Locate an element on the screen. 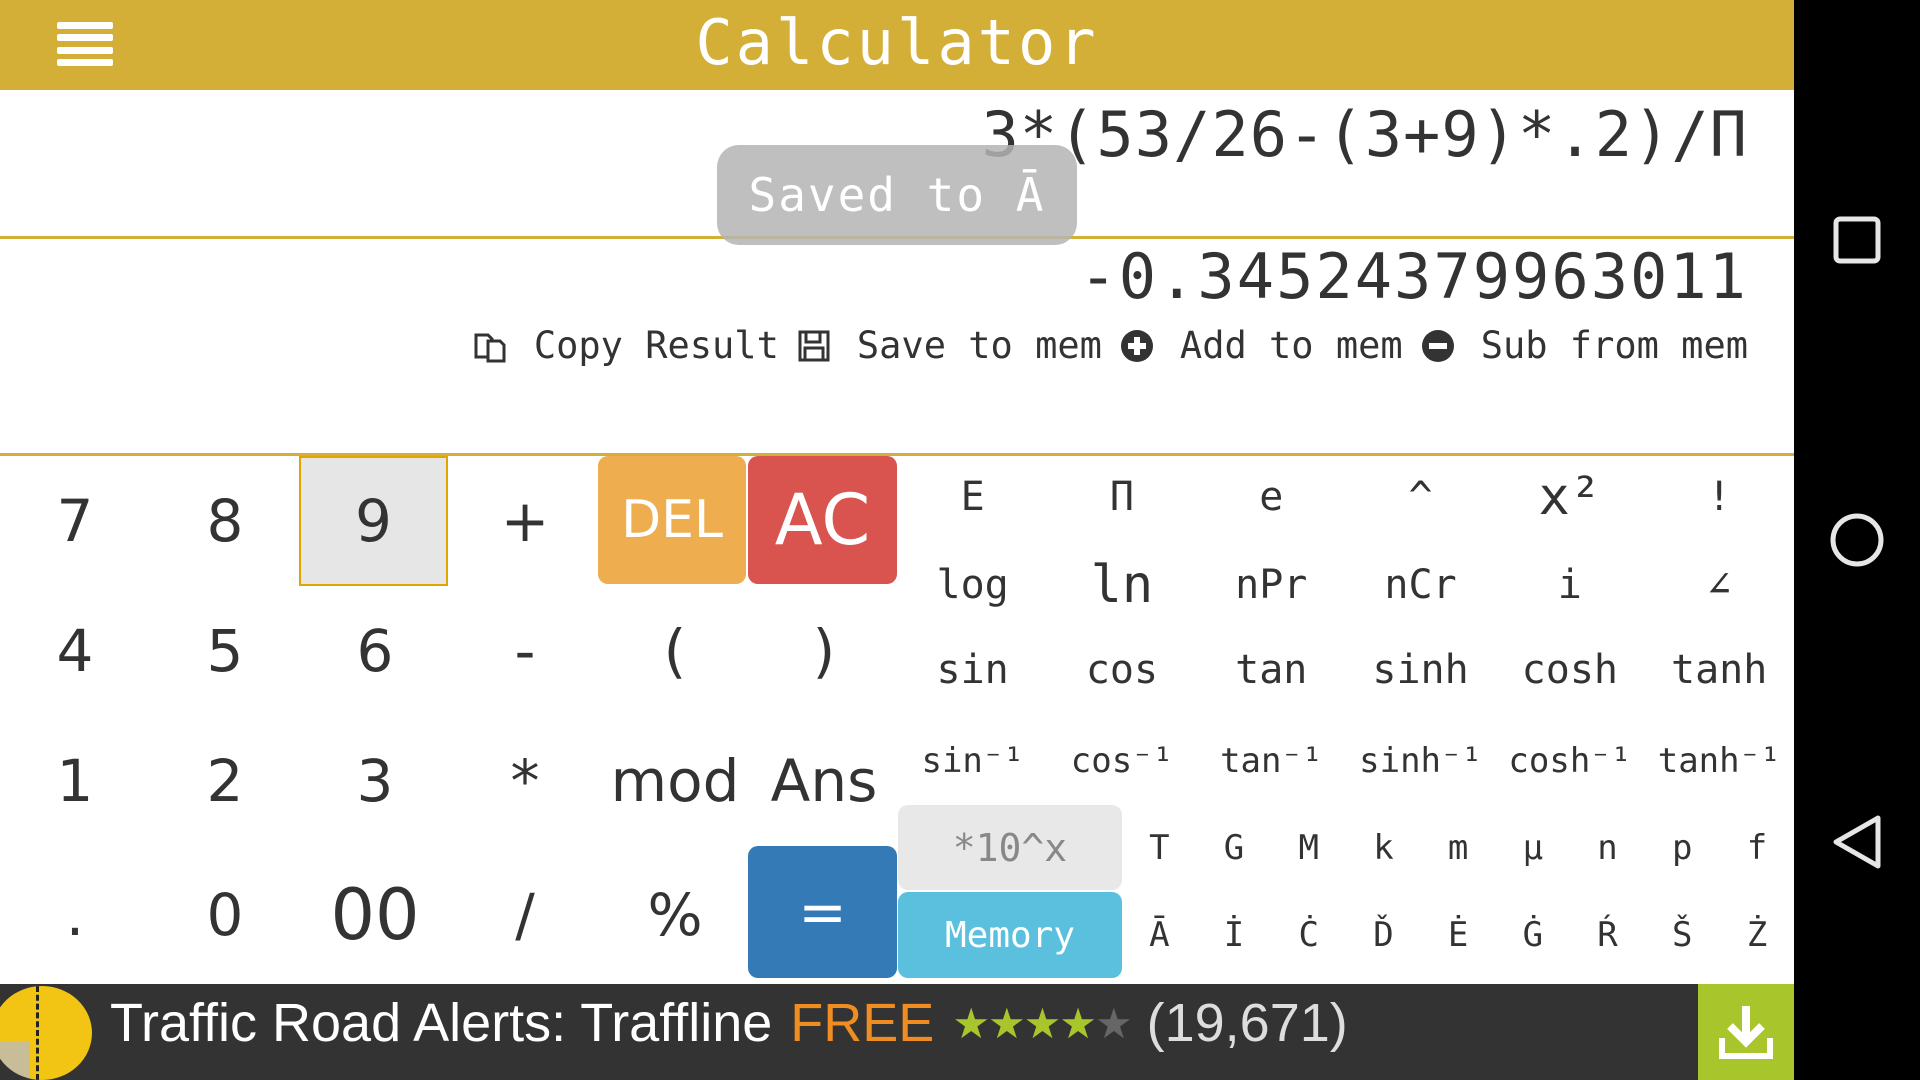 The width and height of the screenshot is (1920, 1080). android-nav-bar is located at coordinates (1857, 540).